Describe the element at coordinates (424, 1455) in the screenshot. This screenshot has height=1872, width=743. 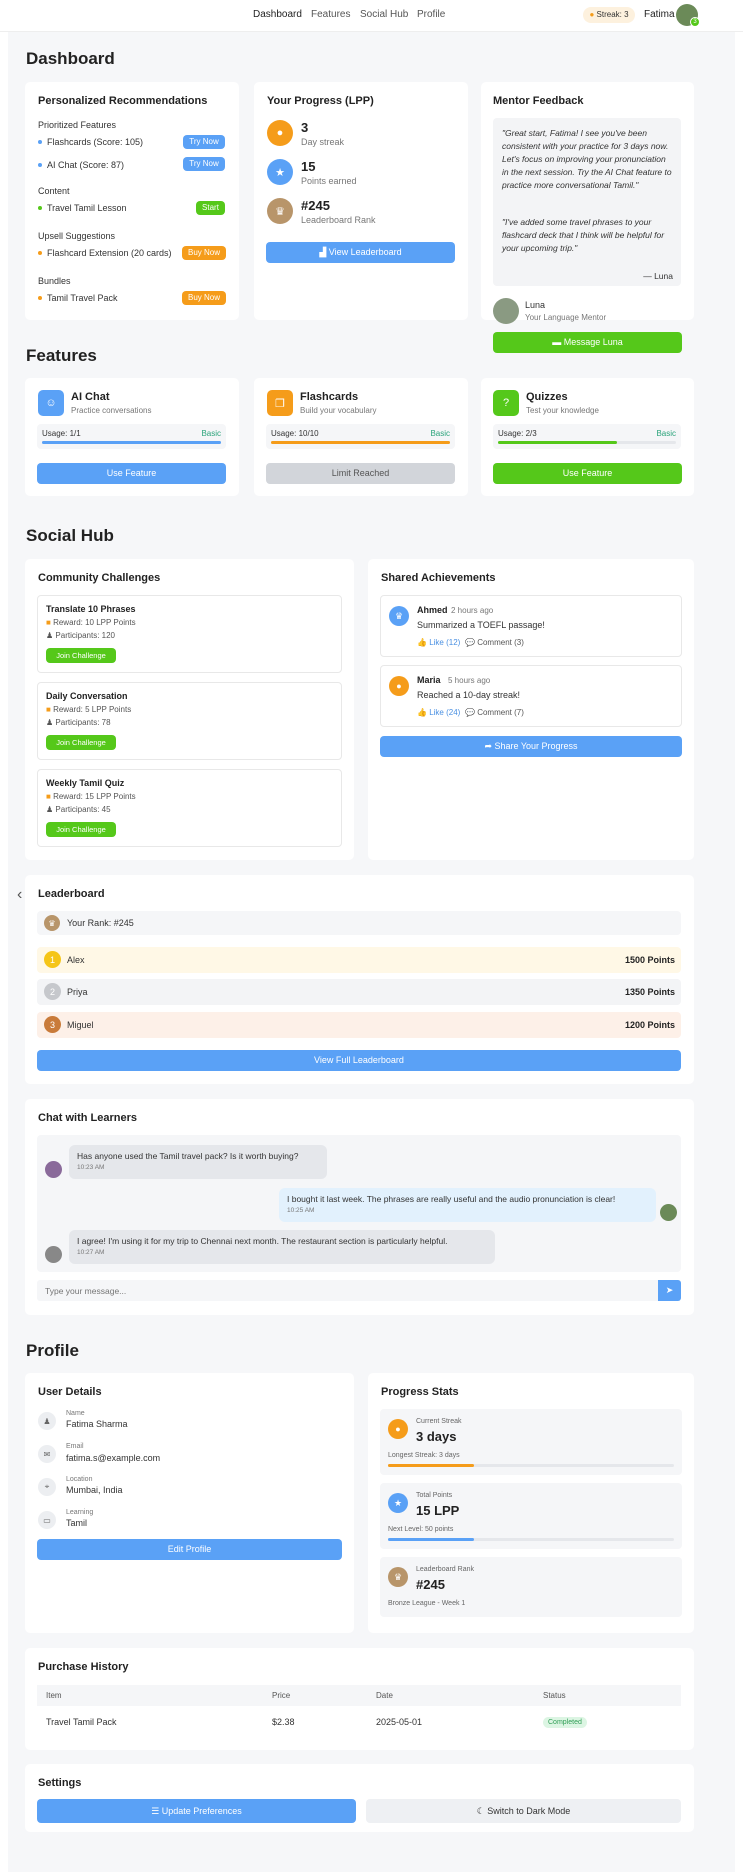
I see `stat-sub: Longest Streak: 3 days` at that location.